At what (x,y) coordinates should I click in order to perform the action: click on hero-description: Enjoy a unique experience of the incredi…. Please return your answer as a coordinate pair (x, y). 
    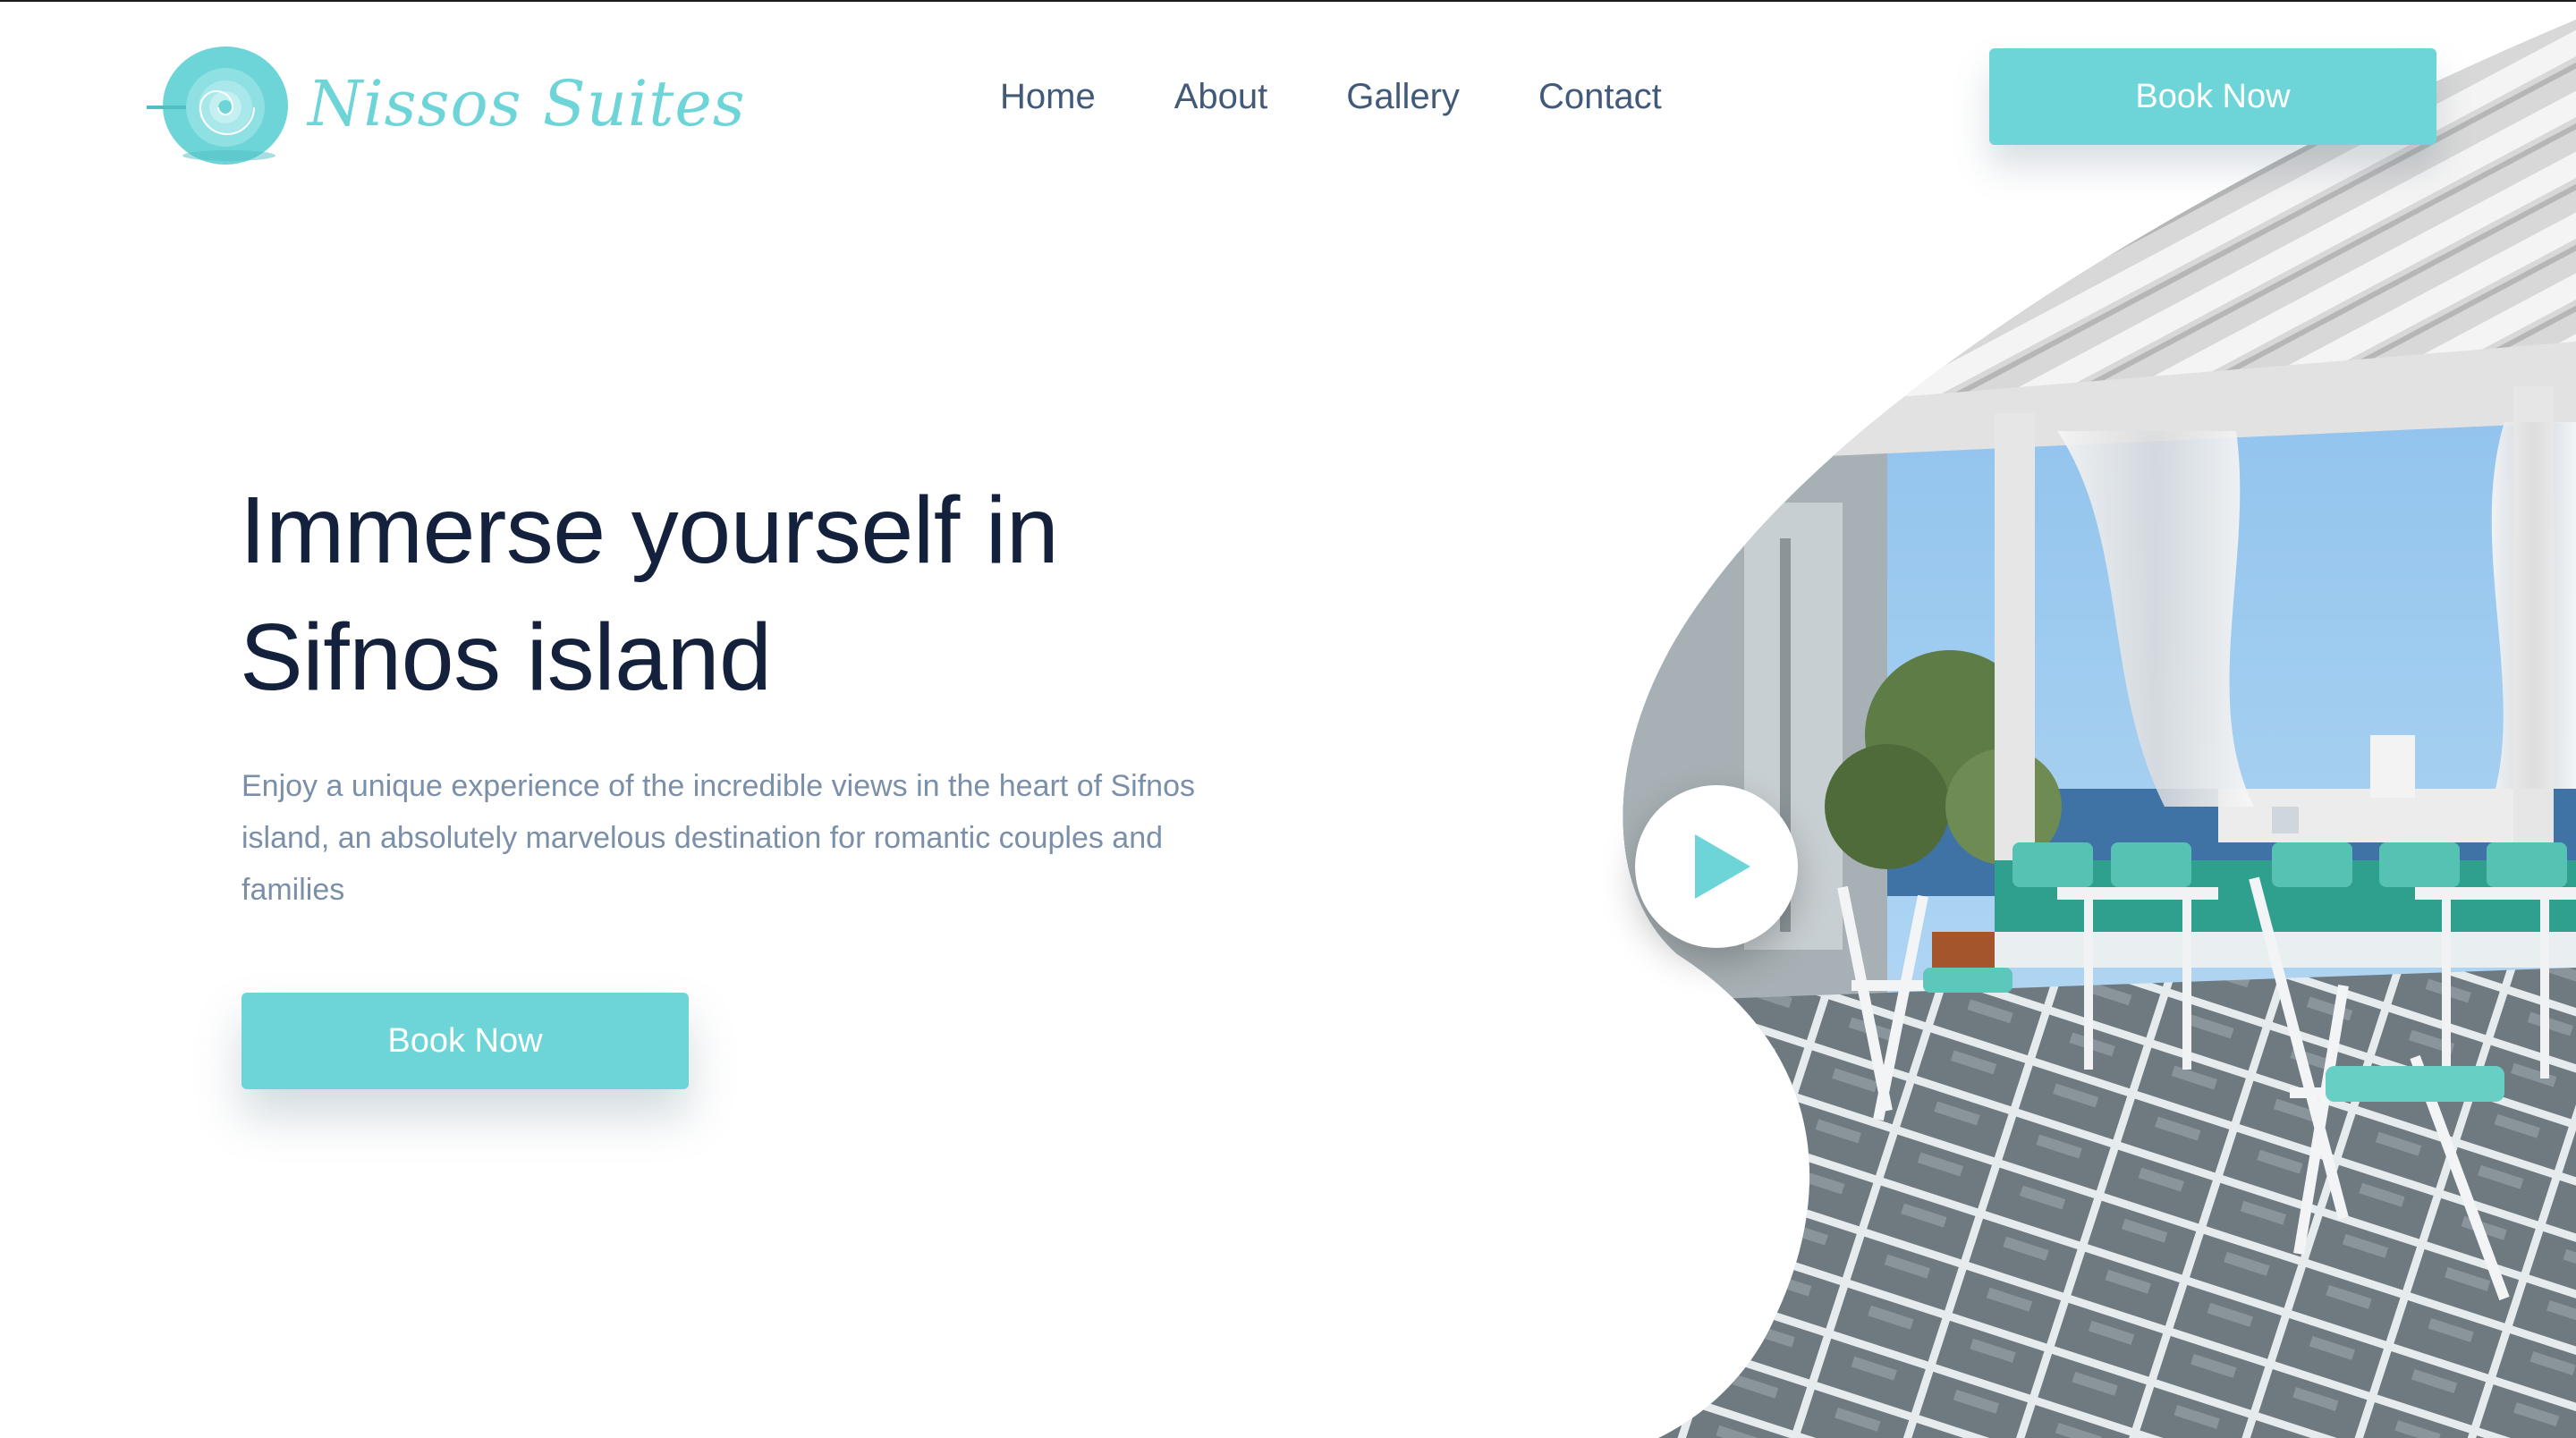
    Looking at the image, I should click on (718, 838).